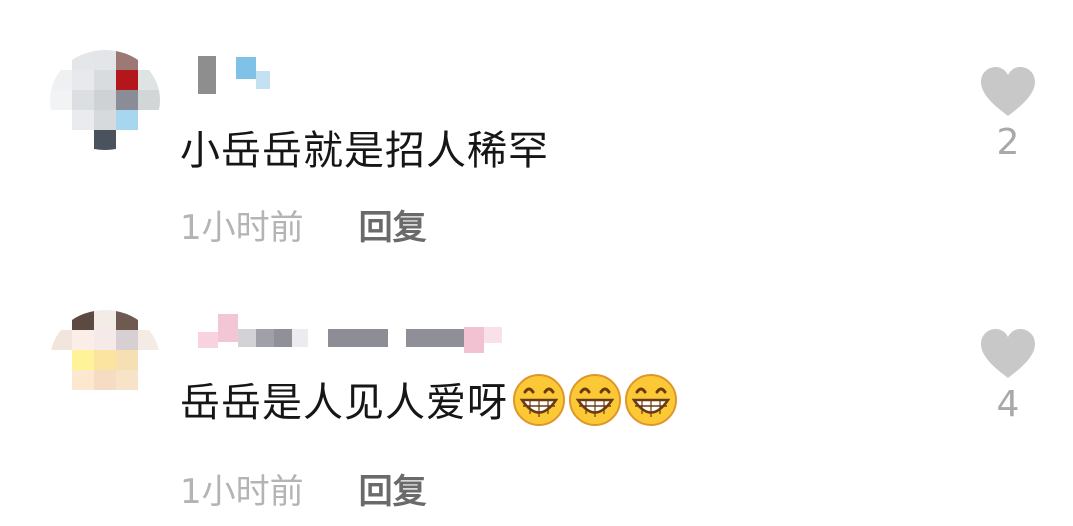 This screenshot has height=526, width=1073. I want to click on comment-text: 岳岳是人见人爱呀, so click(428, 399).